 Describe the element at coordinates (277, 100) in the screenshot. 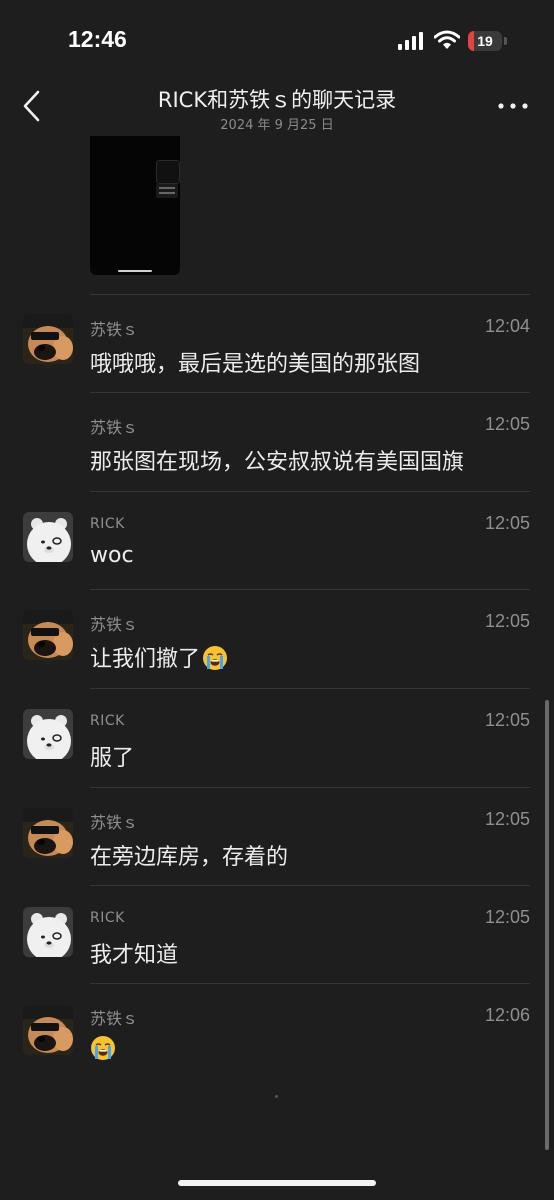

I see `page-title: RICK和苏铁ｓ的聊天记录` at that location.